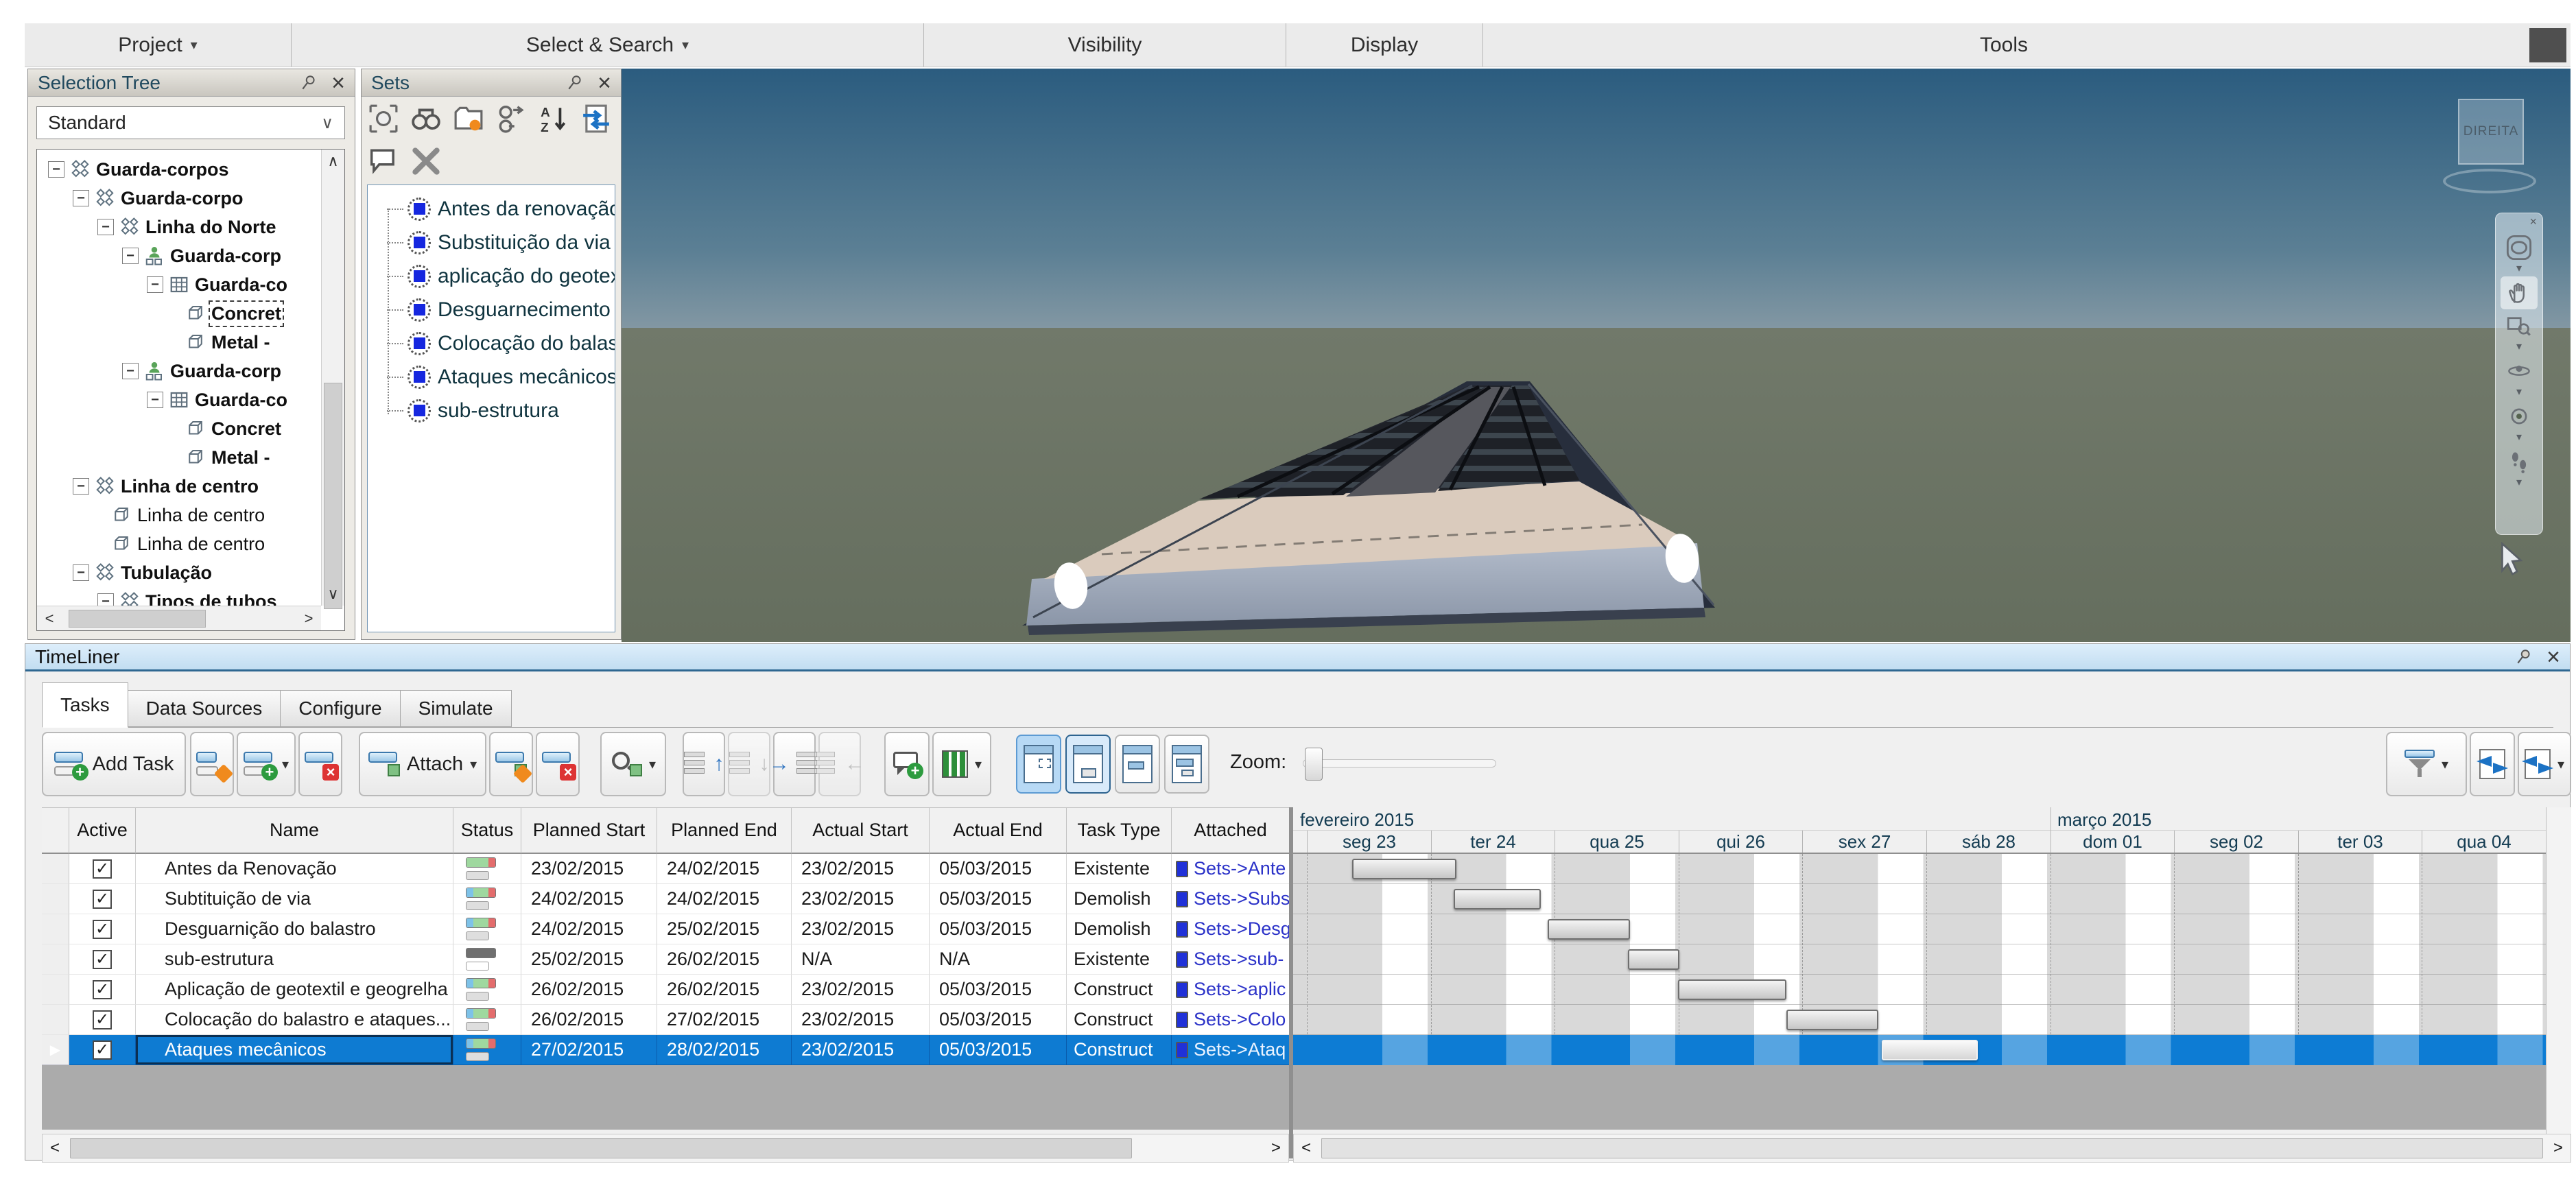 This screenshot has width=2576, height=1190. I want to click on view-split-button, so click(1137, 764).